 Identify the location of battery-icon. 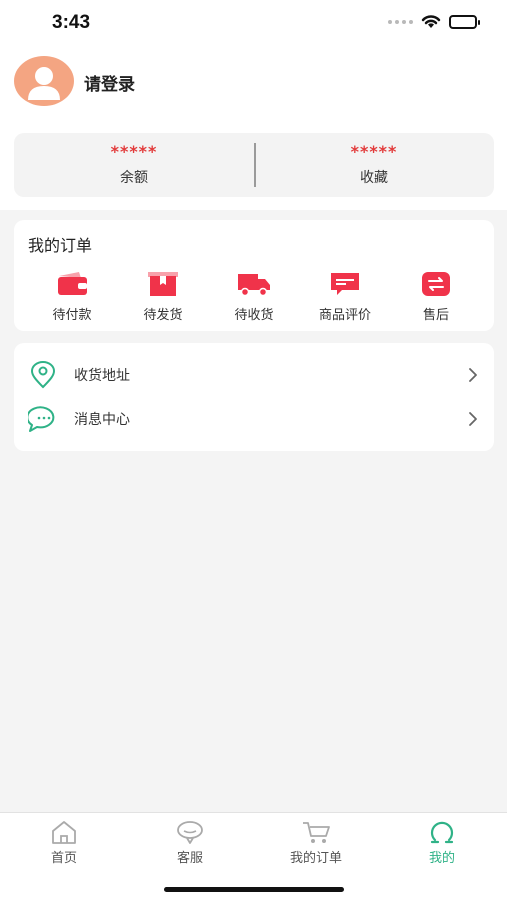
(464, 21).